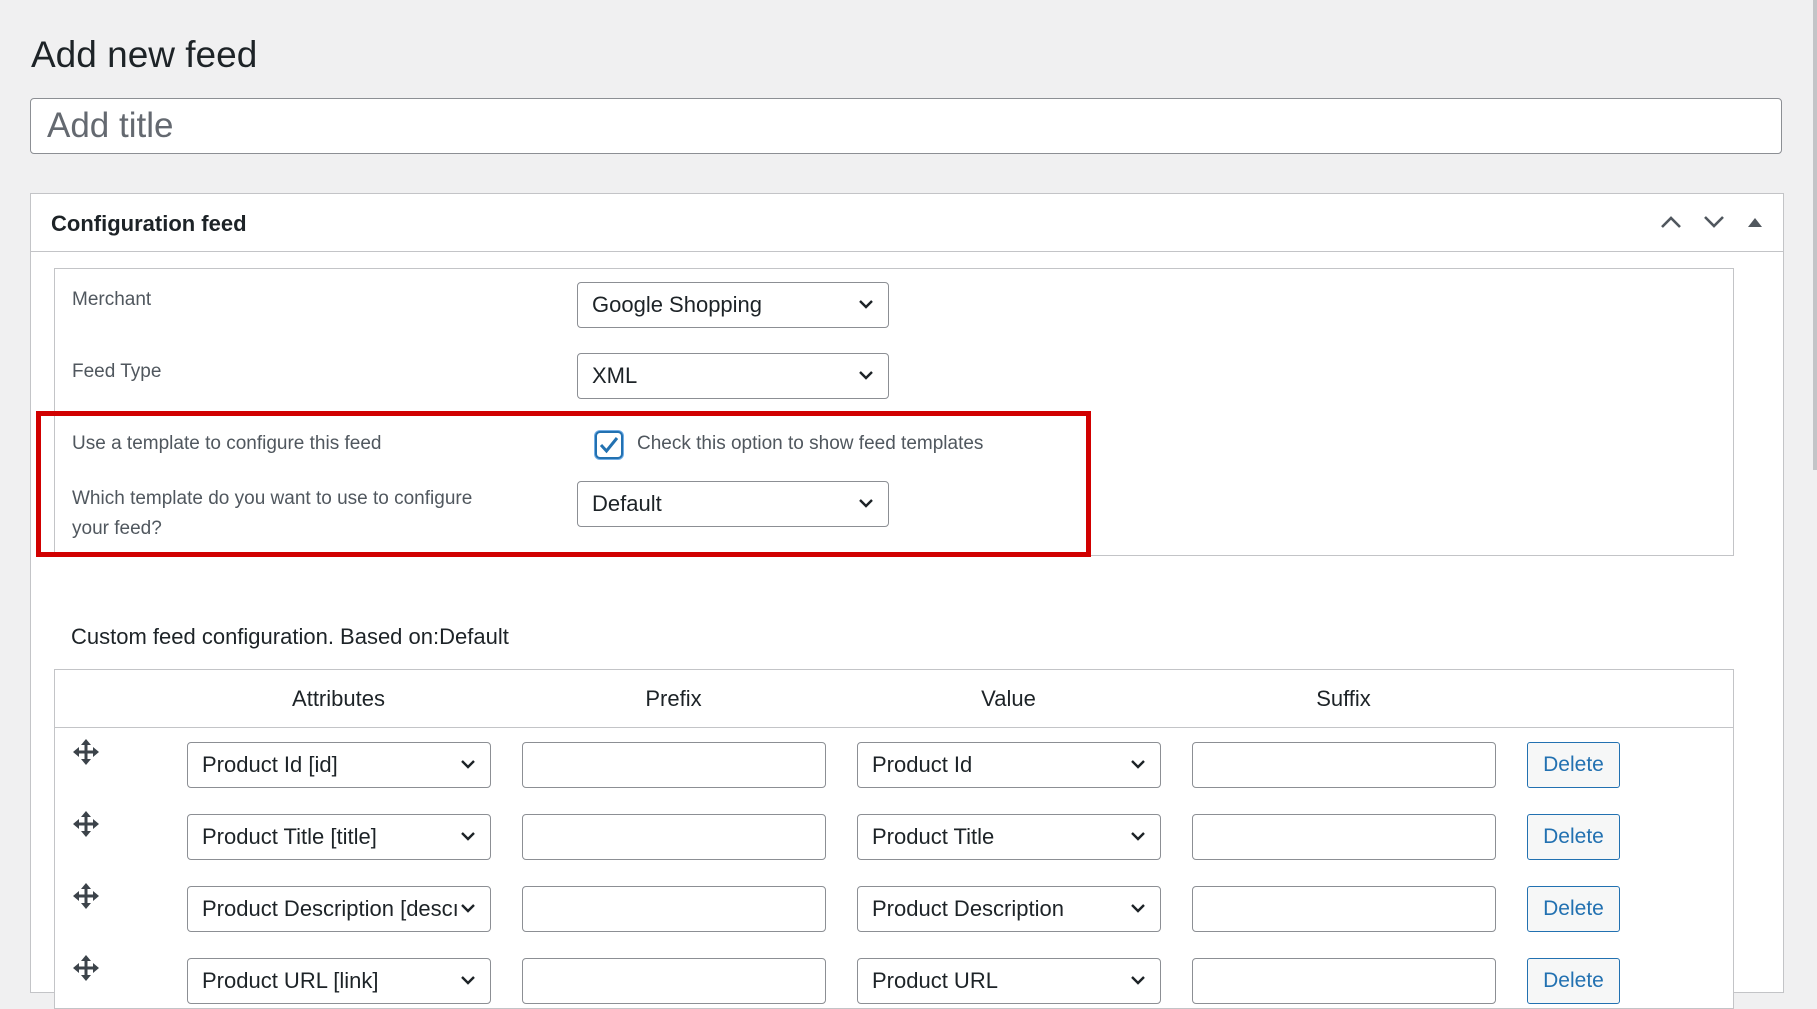  Describe the element at coordinates (1009, 981) in the screenshot. I see `value-select: Product URL` at that location.